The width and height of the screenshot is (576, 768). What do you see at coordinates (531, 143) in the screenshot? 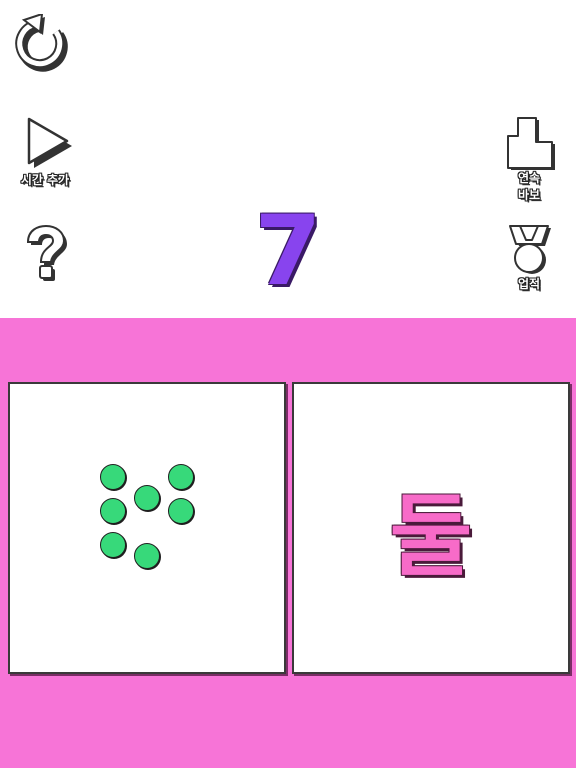
I see `podium-icon` at bounding box center [531, 143].